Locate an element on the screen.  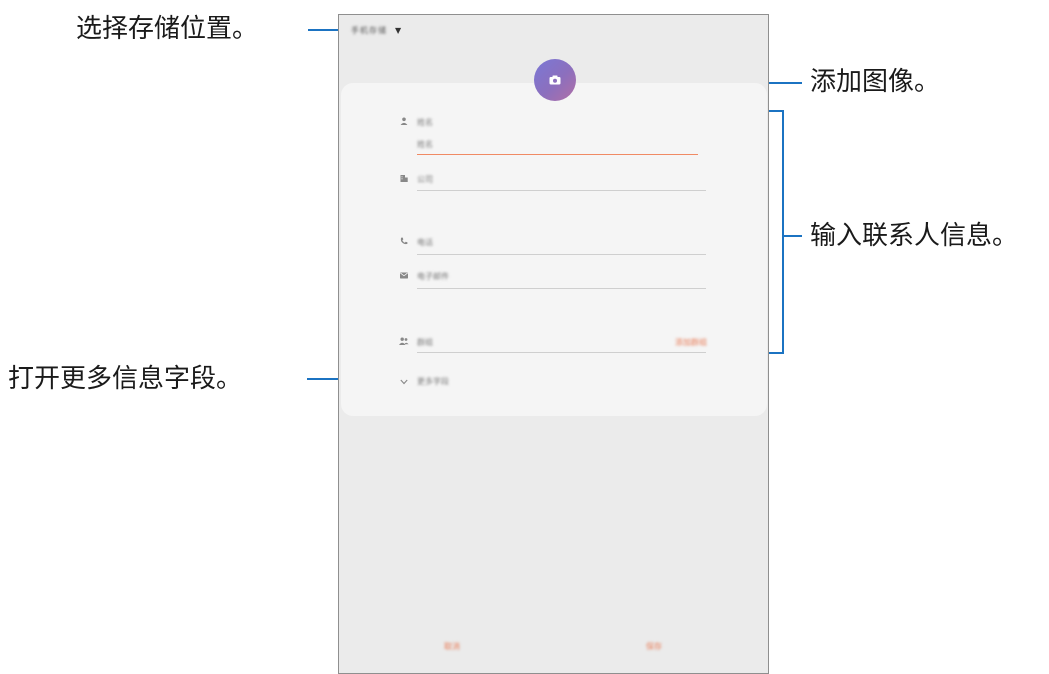
name-input: 姓名 is located at coordinates (425, 144).